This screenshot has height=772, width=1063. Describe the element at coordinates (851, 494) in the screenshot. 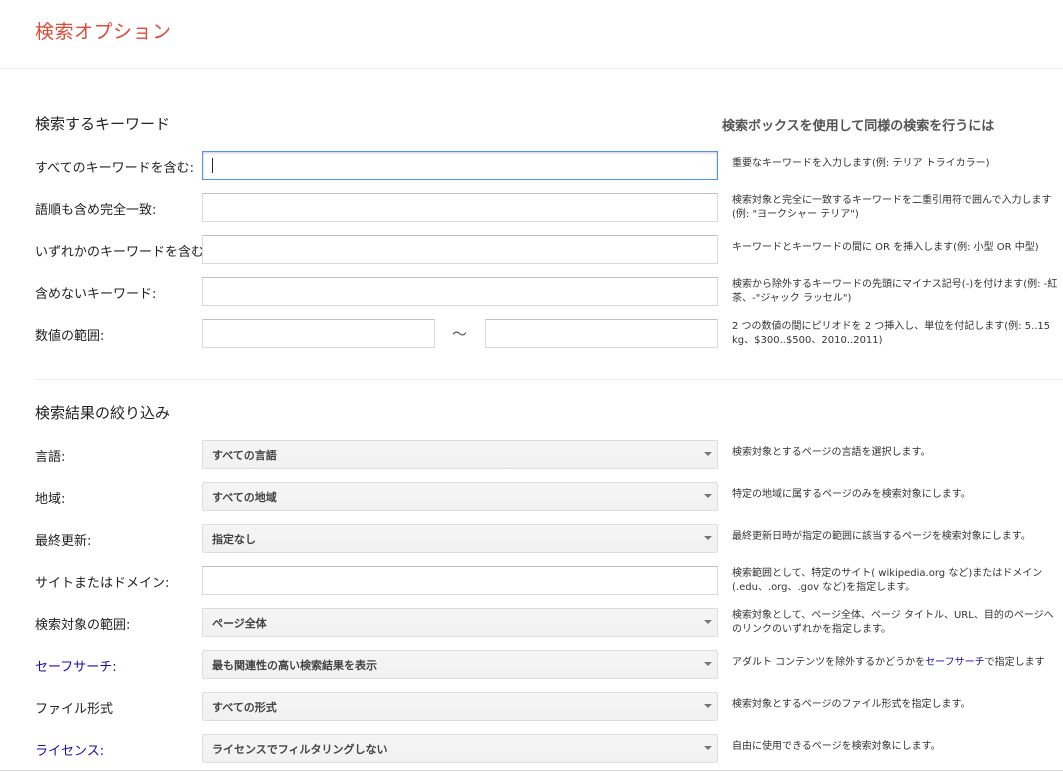

I see `region-help: 特定の地域に属するページのみを検索対象にします。` at that location.